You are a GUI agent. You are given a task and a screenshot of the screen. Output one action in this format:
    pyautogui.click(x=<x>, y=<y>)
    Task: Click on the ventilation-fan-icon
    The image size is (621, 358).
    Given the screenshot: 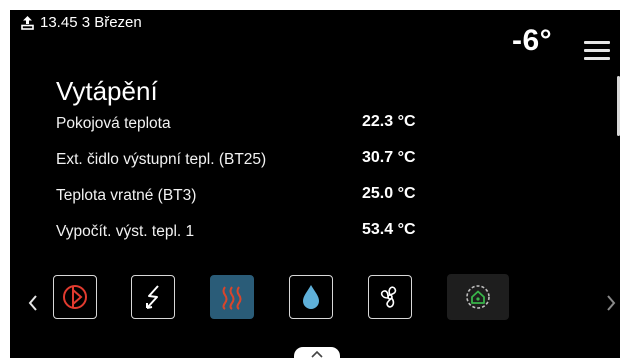 What is the action you would take?
    pyautogui.click(x=390, y=297)
    